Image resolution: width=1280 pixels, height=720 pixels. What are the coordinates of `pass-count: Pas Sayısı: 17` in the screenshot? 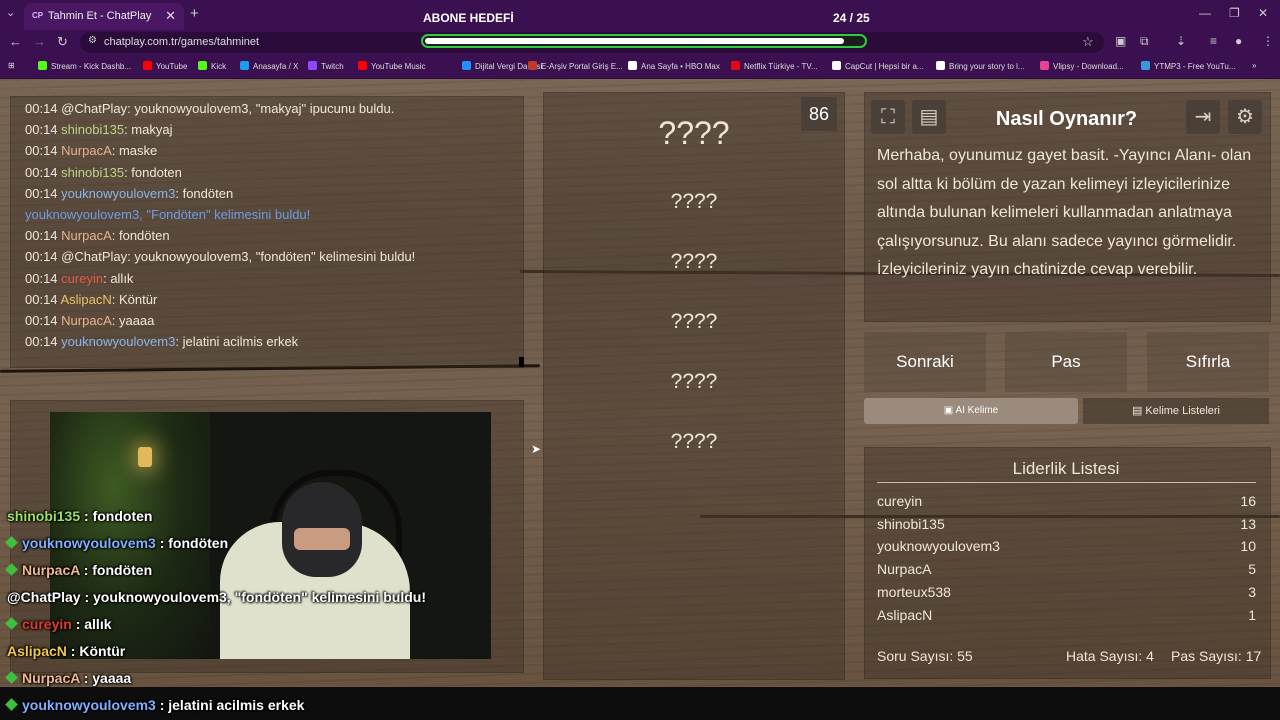 It's located at (1216, 656).